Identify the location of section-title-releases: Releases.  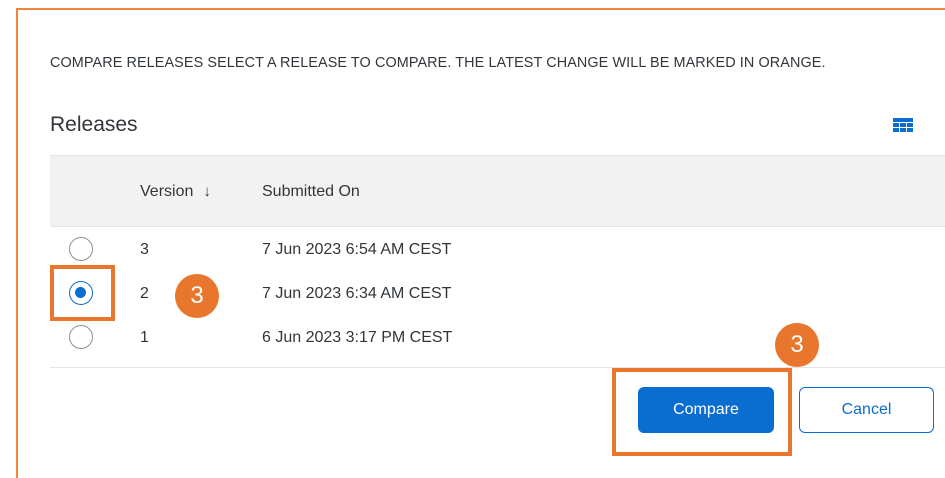
(94, 124).